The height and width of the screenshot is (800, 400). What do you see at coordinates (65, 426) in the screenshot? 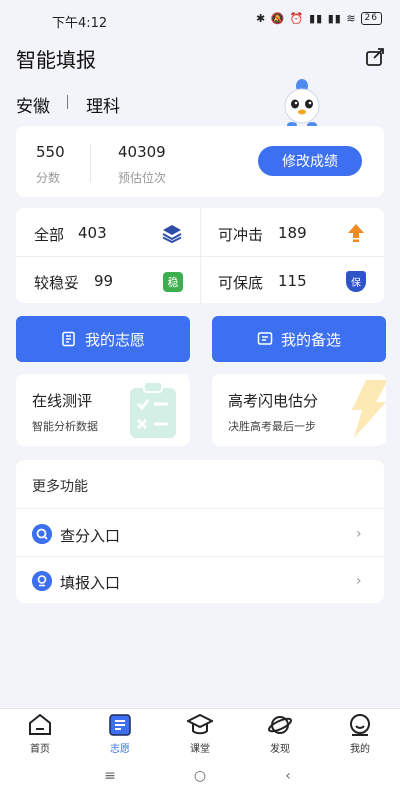
I see `online-test-subtitle: 智能分析数据` at bounding box center [65, 426].